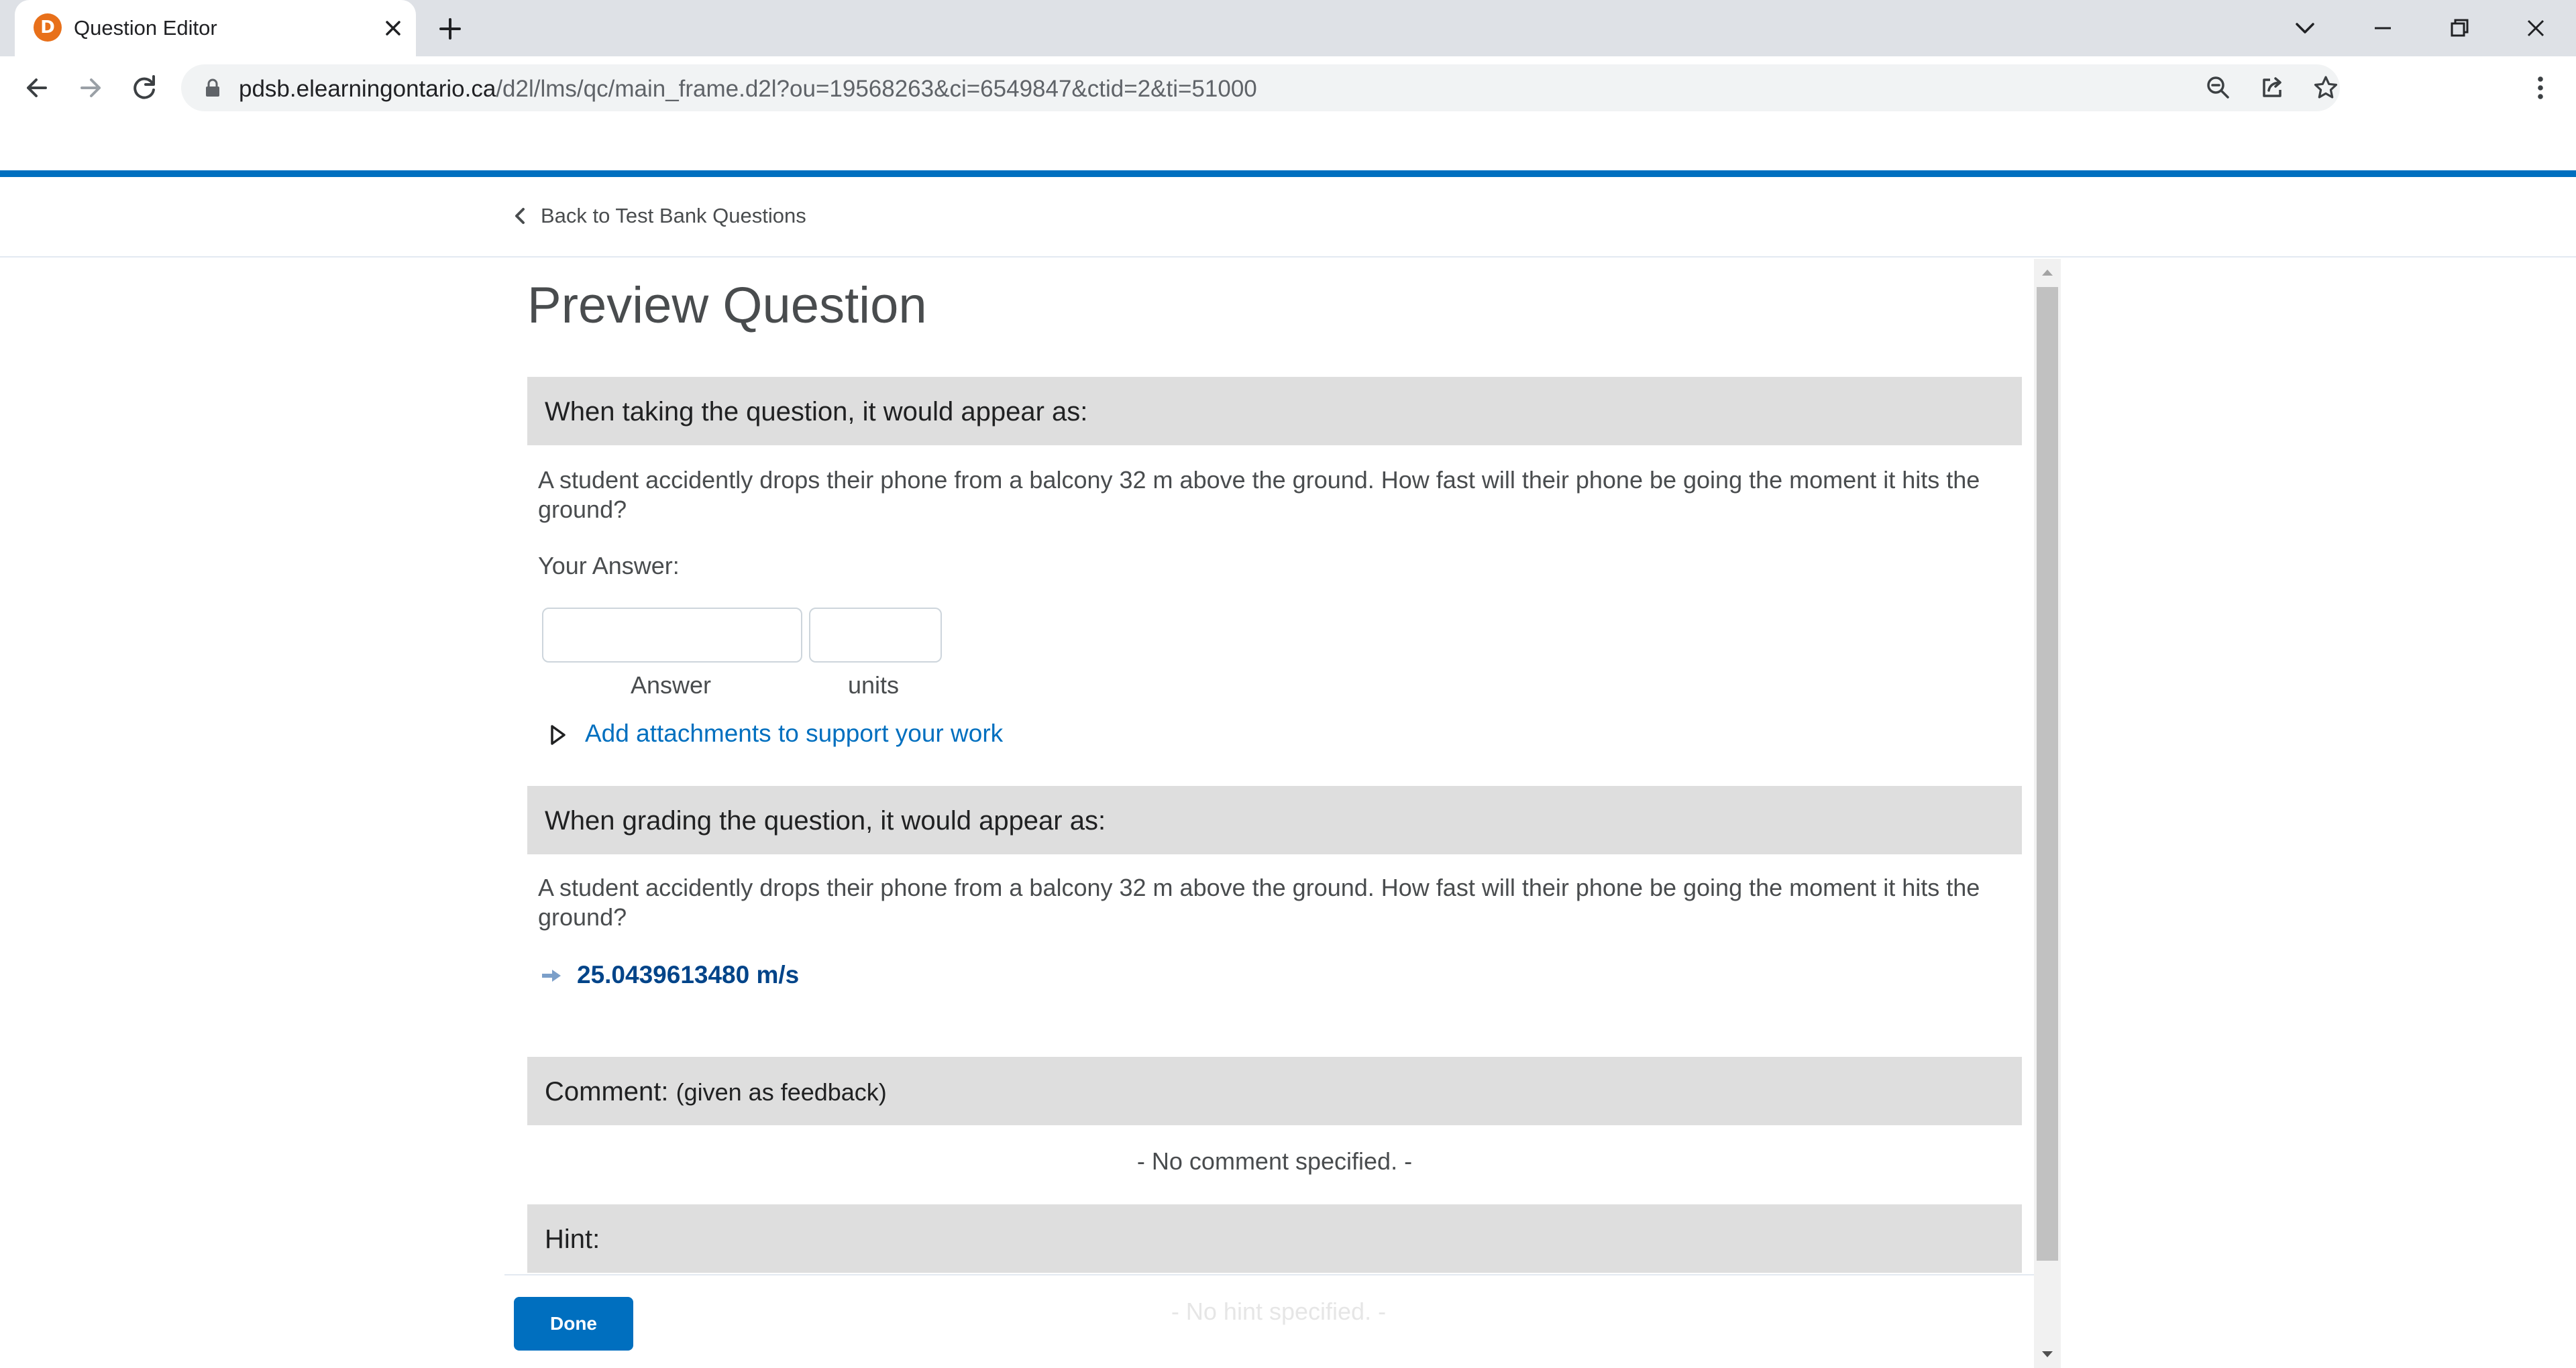  What do you see at coordinates (393, 28) in the screenshot?
I see `tab-close-icon` at bounding box center [393, 28].